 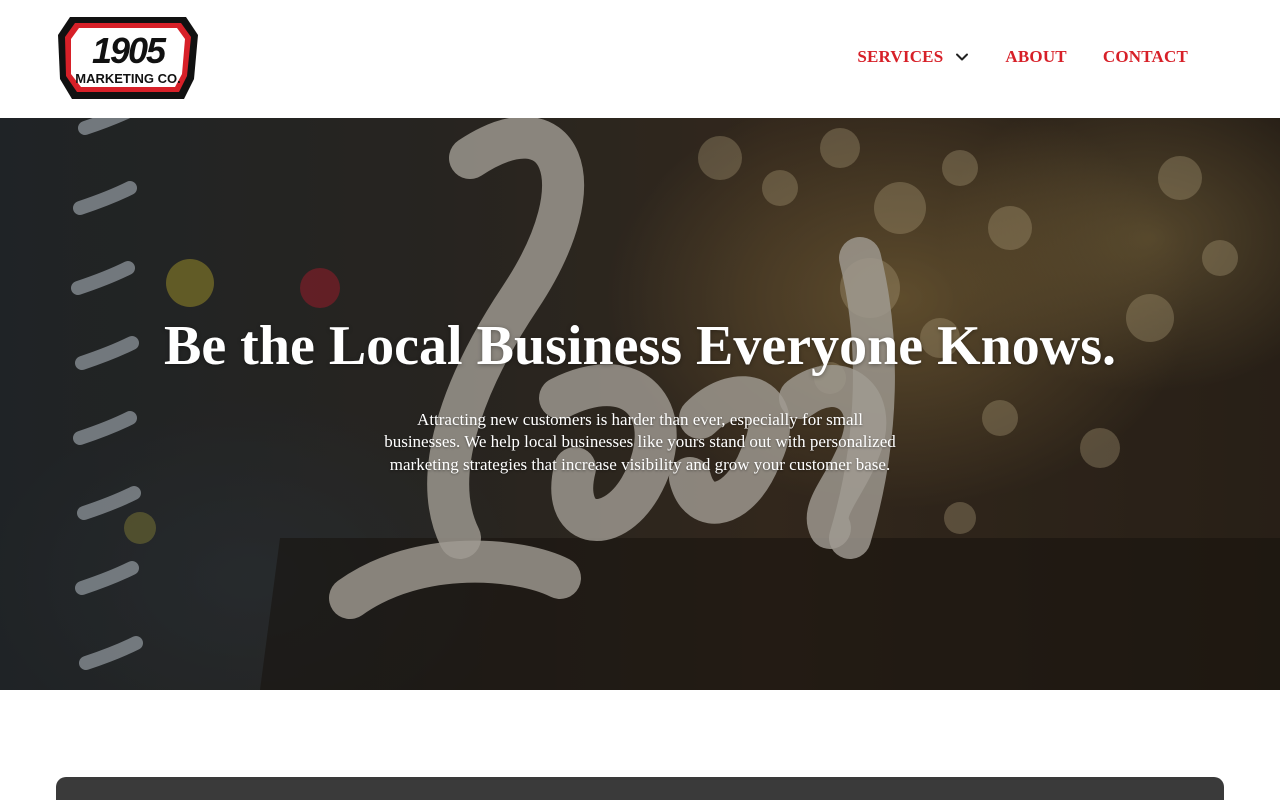 I want to click on nav-services-label: SERVICES, so click(x=900, y=56).